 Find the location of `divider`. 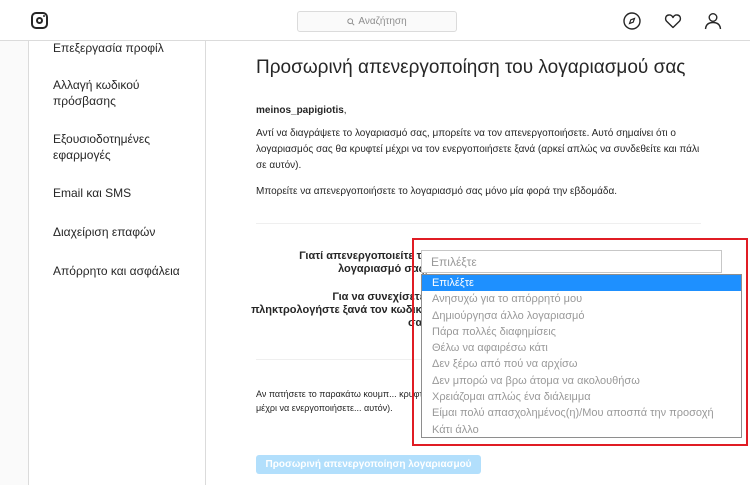

divider is located at coordinates (478, 223).